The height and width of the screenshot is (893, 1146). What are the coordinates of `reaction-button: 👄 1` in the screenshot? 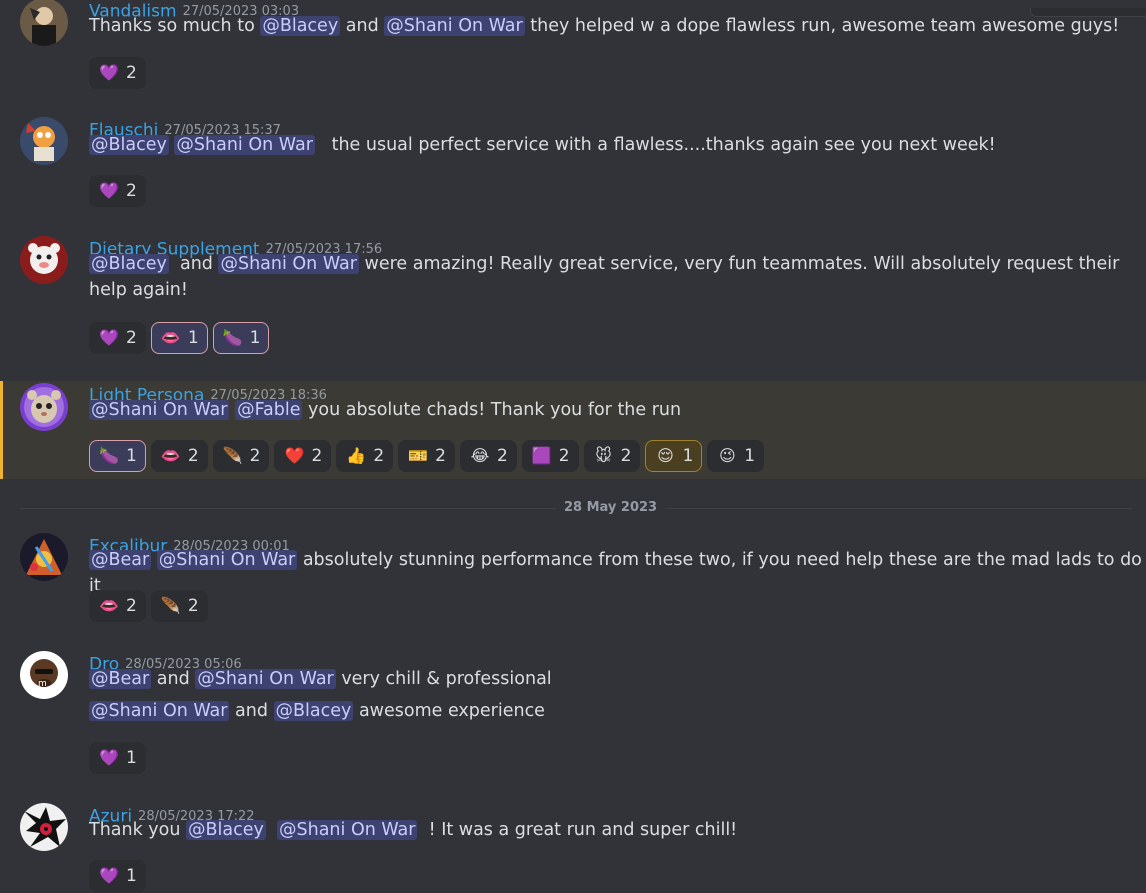 It's located at (179, 338).